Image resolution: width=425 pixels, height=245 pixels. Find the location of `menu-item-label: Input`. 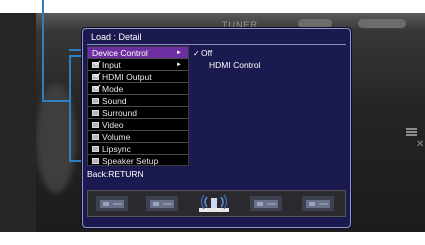

menu-item-label: Input is located at coordinates (111, 64).